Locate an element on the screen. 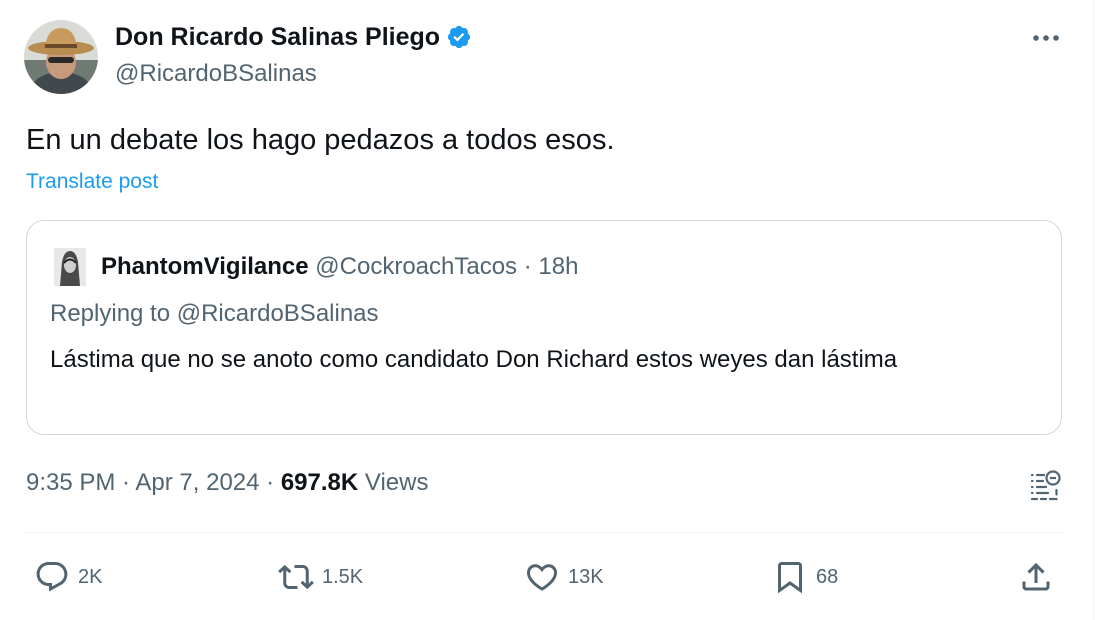  more-options-button is located at coordinates (1046, 38).